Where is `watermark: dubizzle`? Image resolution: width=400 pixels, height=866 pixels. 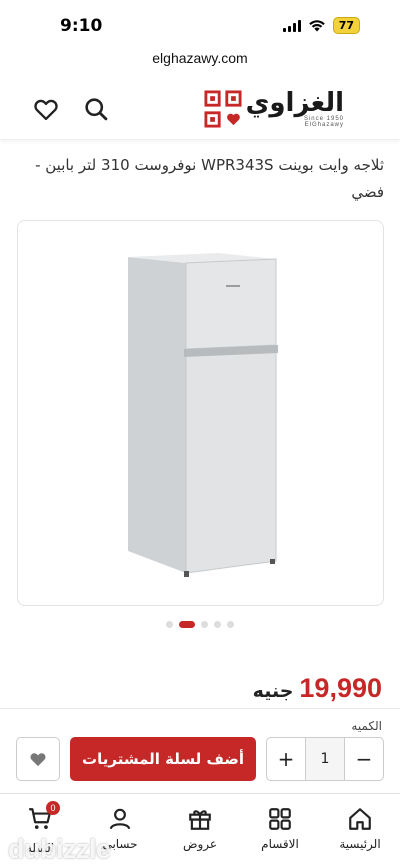
watermark: dubizzle is located at coordinates (59, 849).